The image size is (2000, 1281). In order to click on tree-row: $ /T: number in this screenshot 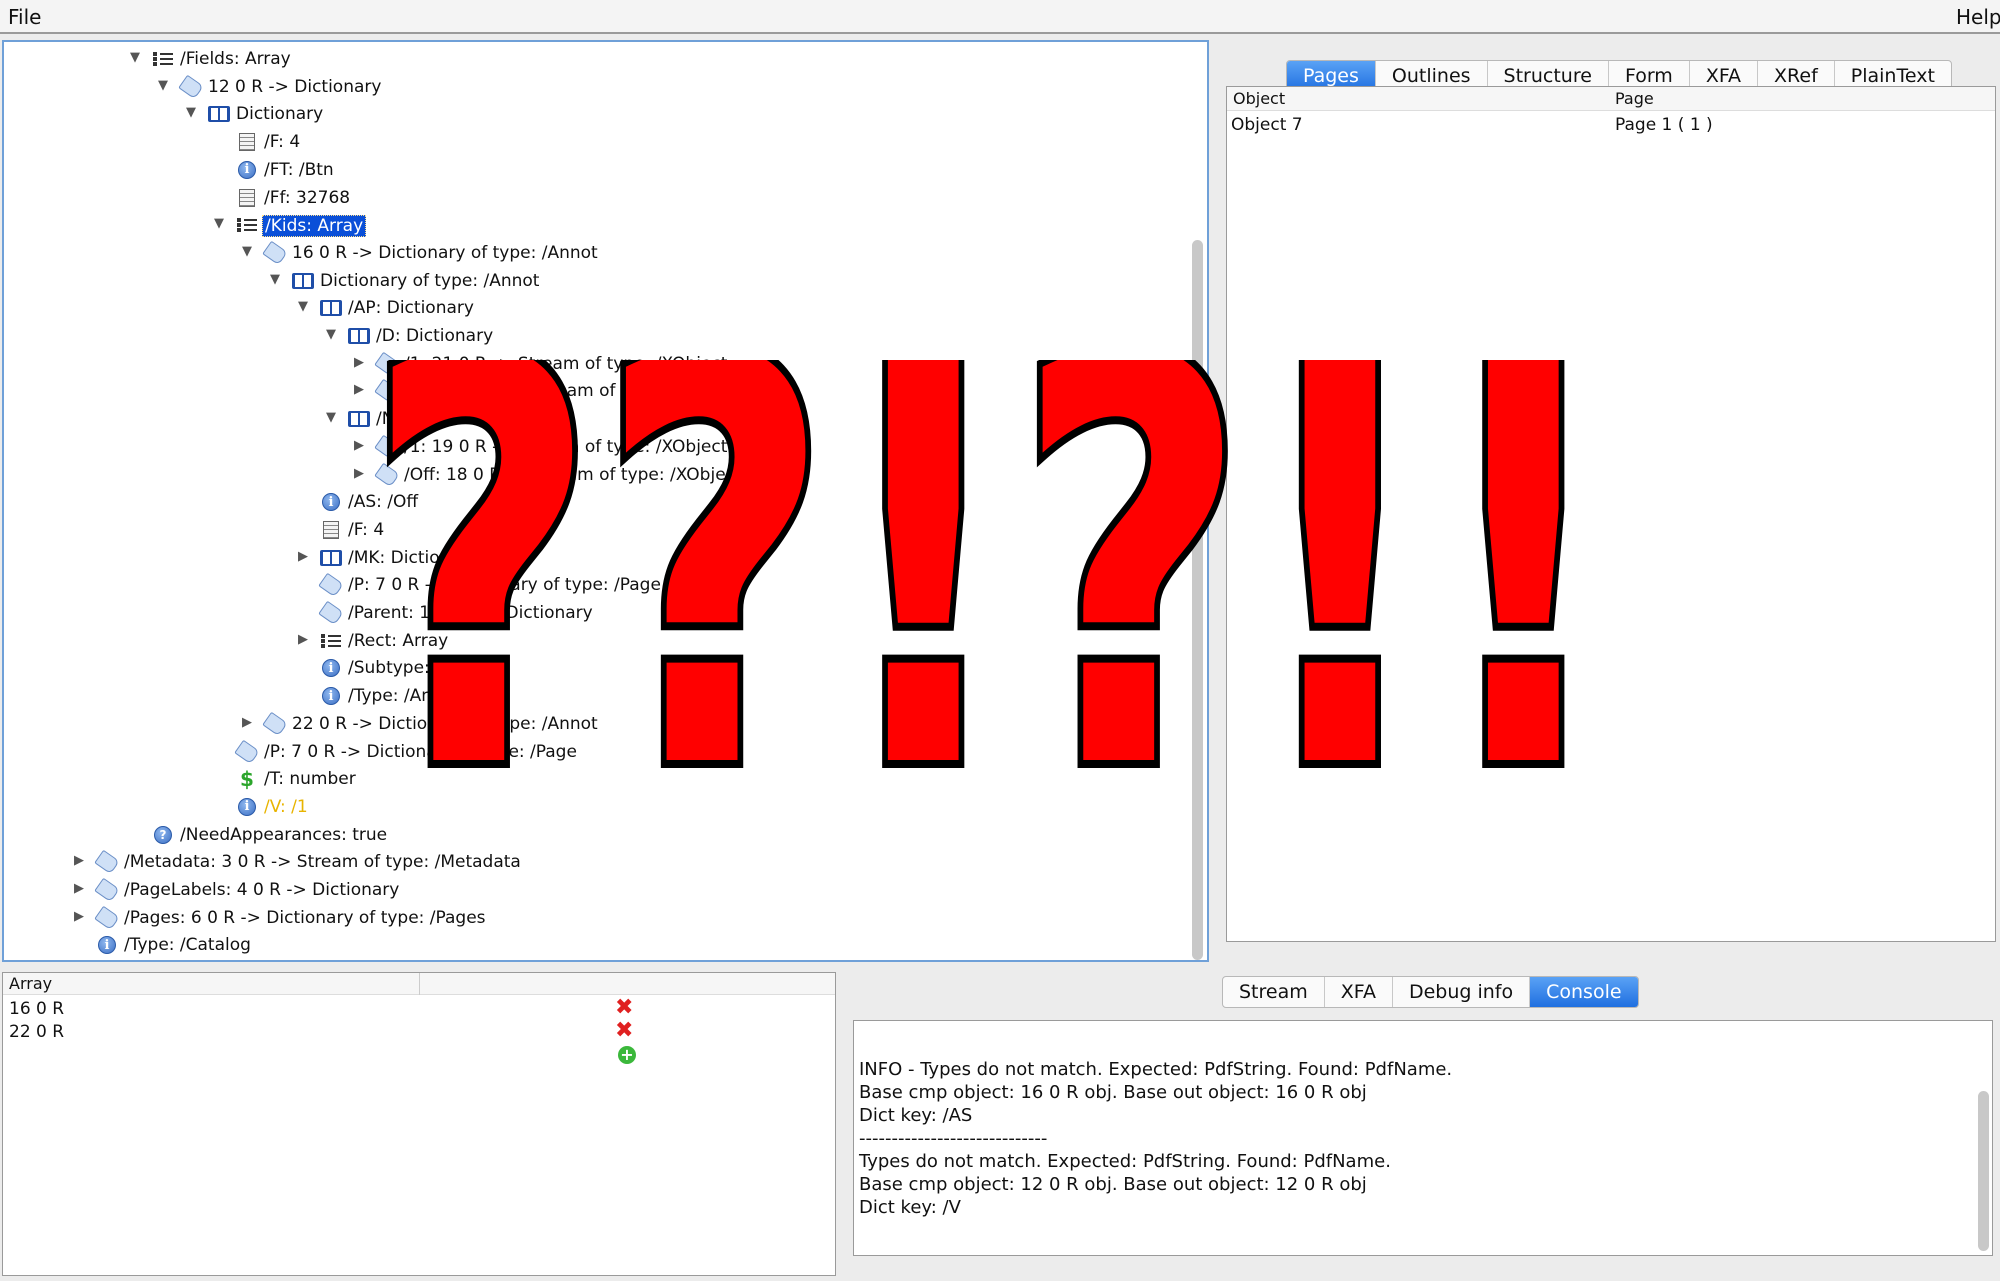, I will do `click(594, 780)`.